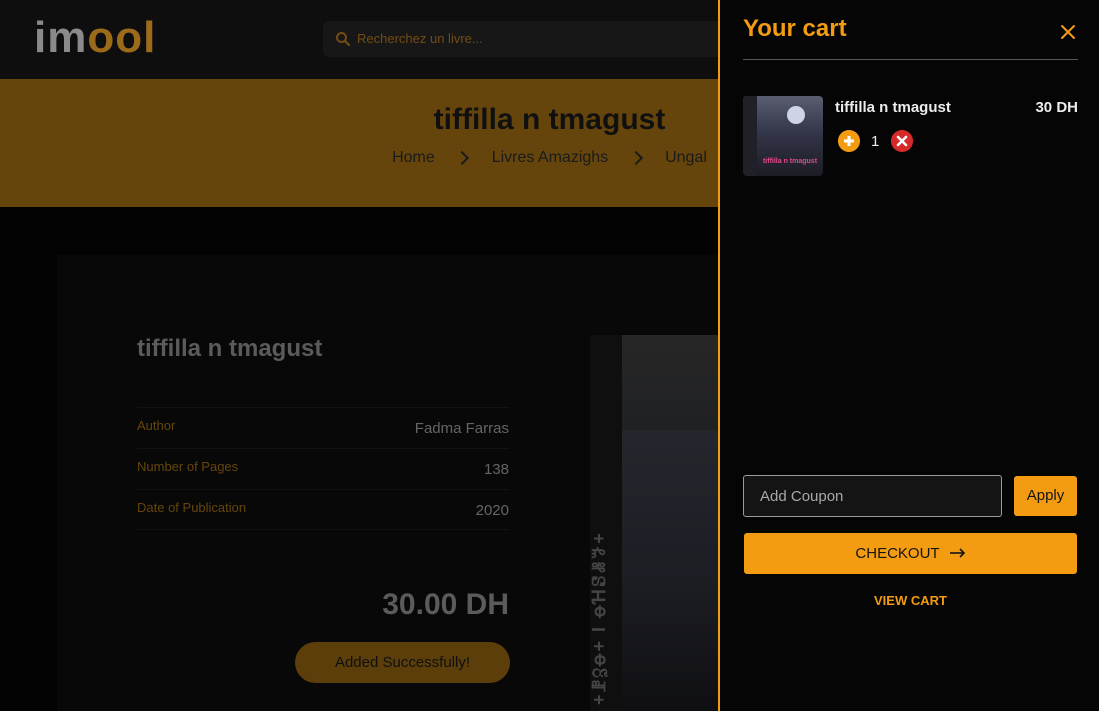 This screenshot has width=1099, height=711. Describe the element at coordinates (893, 107) in the screenshot. I see `cart-item-name: tiffilla n tmagust` at that location.